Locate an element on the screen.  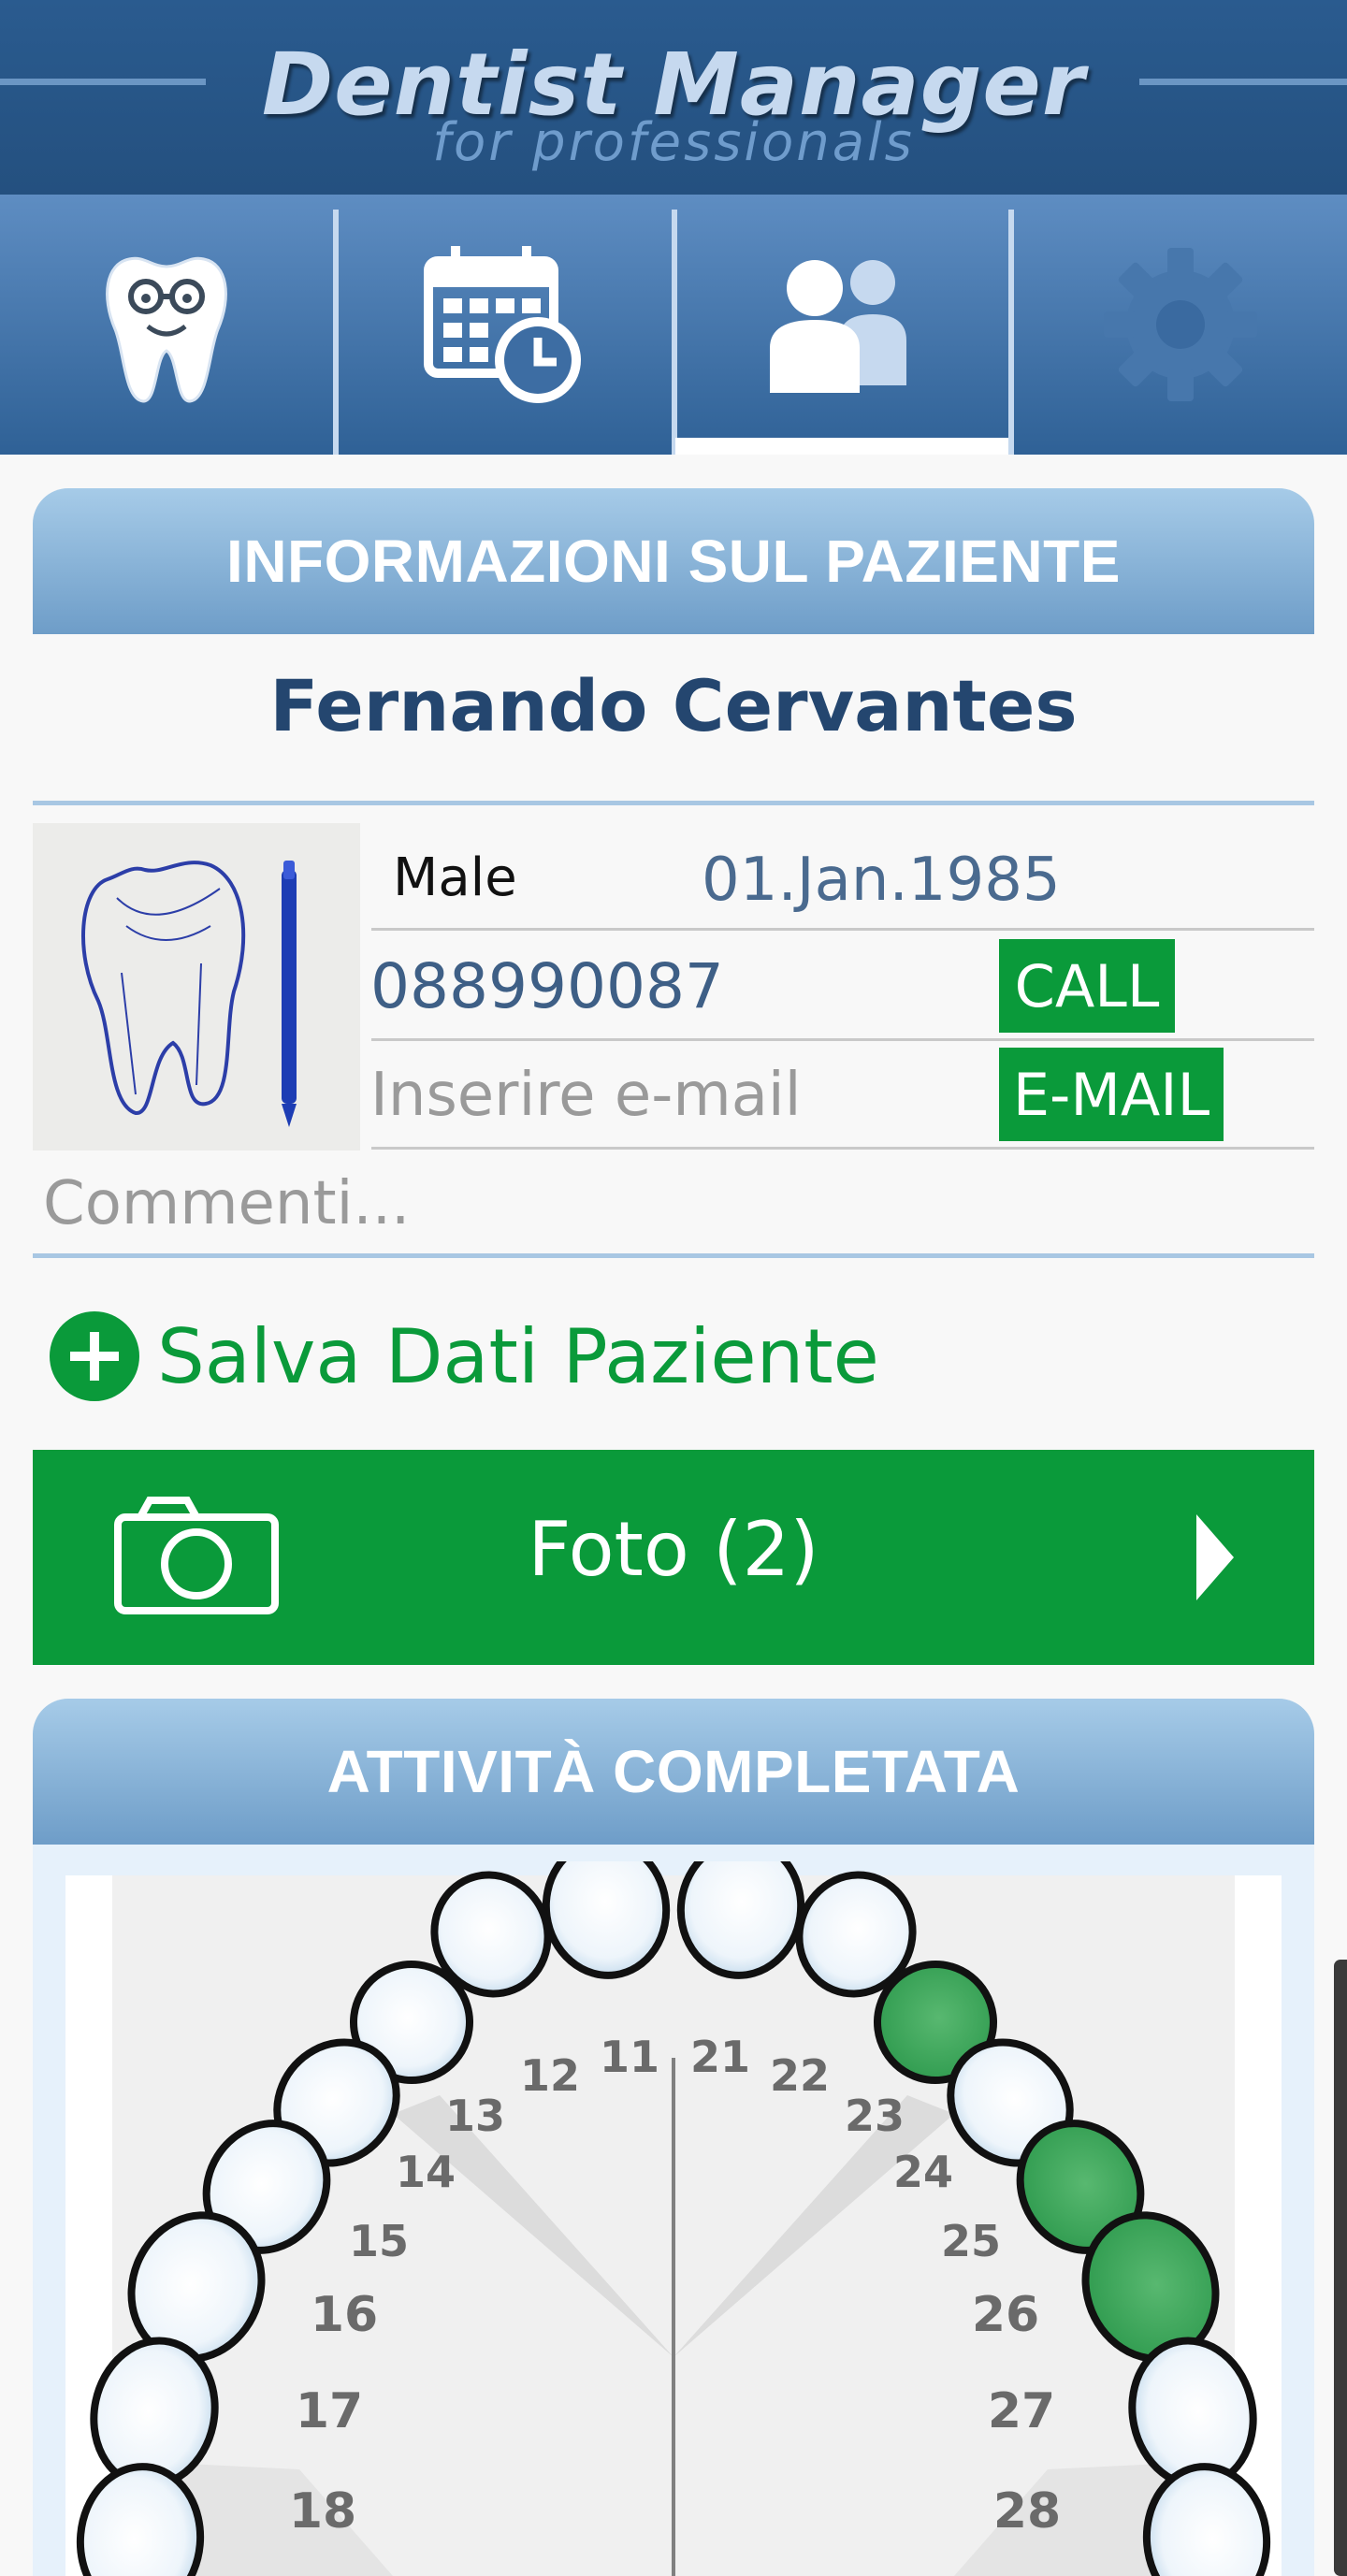
patient-info-title: INFORMAZIONI SUL PAZIENTE is located at coordinates (674, 562).